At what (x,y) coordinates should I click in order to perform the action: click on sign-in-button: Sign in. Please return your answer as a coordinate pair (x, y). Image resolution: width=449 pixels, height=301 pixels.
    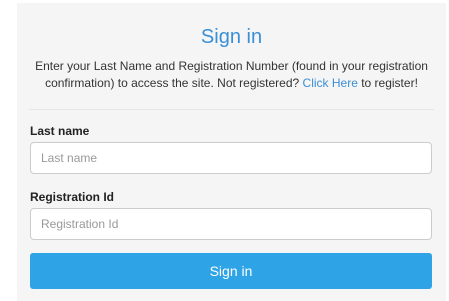
    Looking at the image, I should click on (231, 271).